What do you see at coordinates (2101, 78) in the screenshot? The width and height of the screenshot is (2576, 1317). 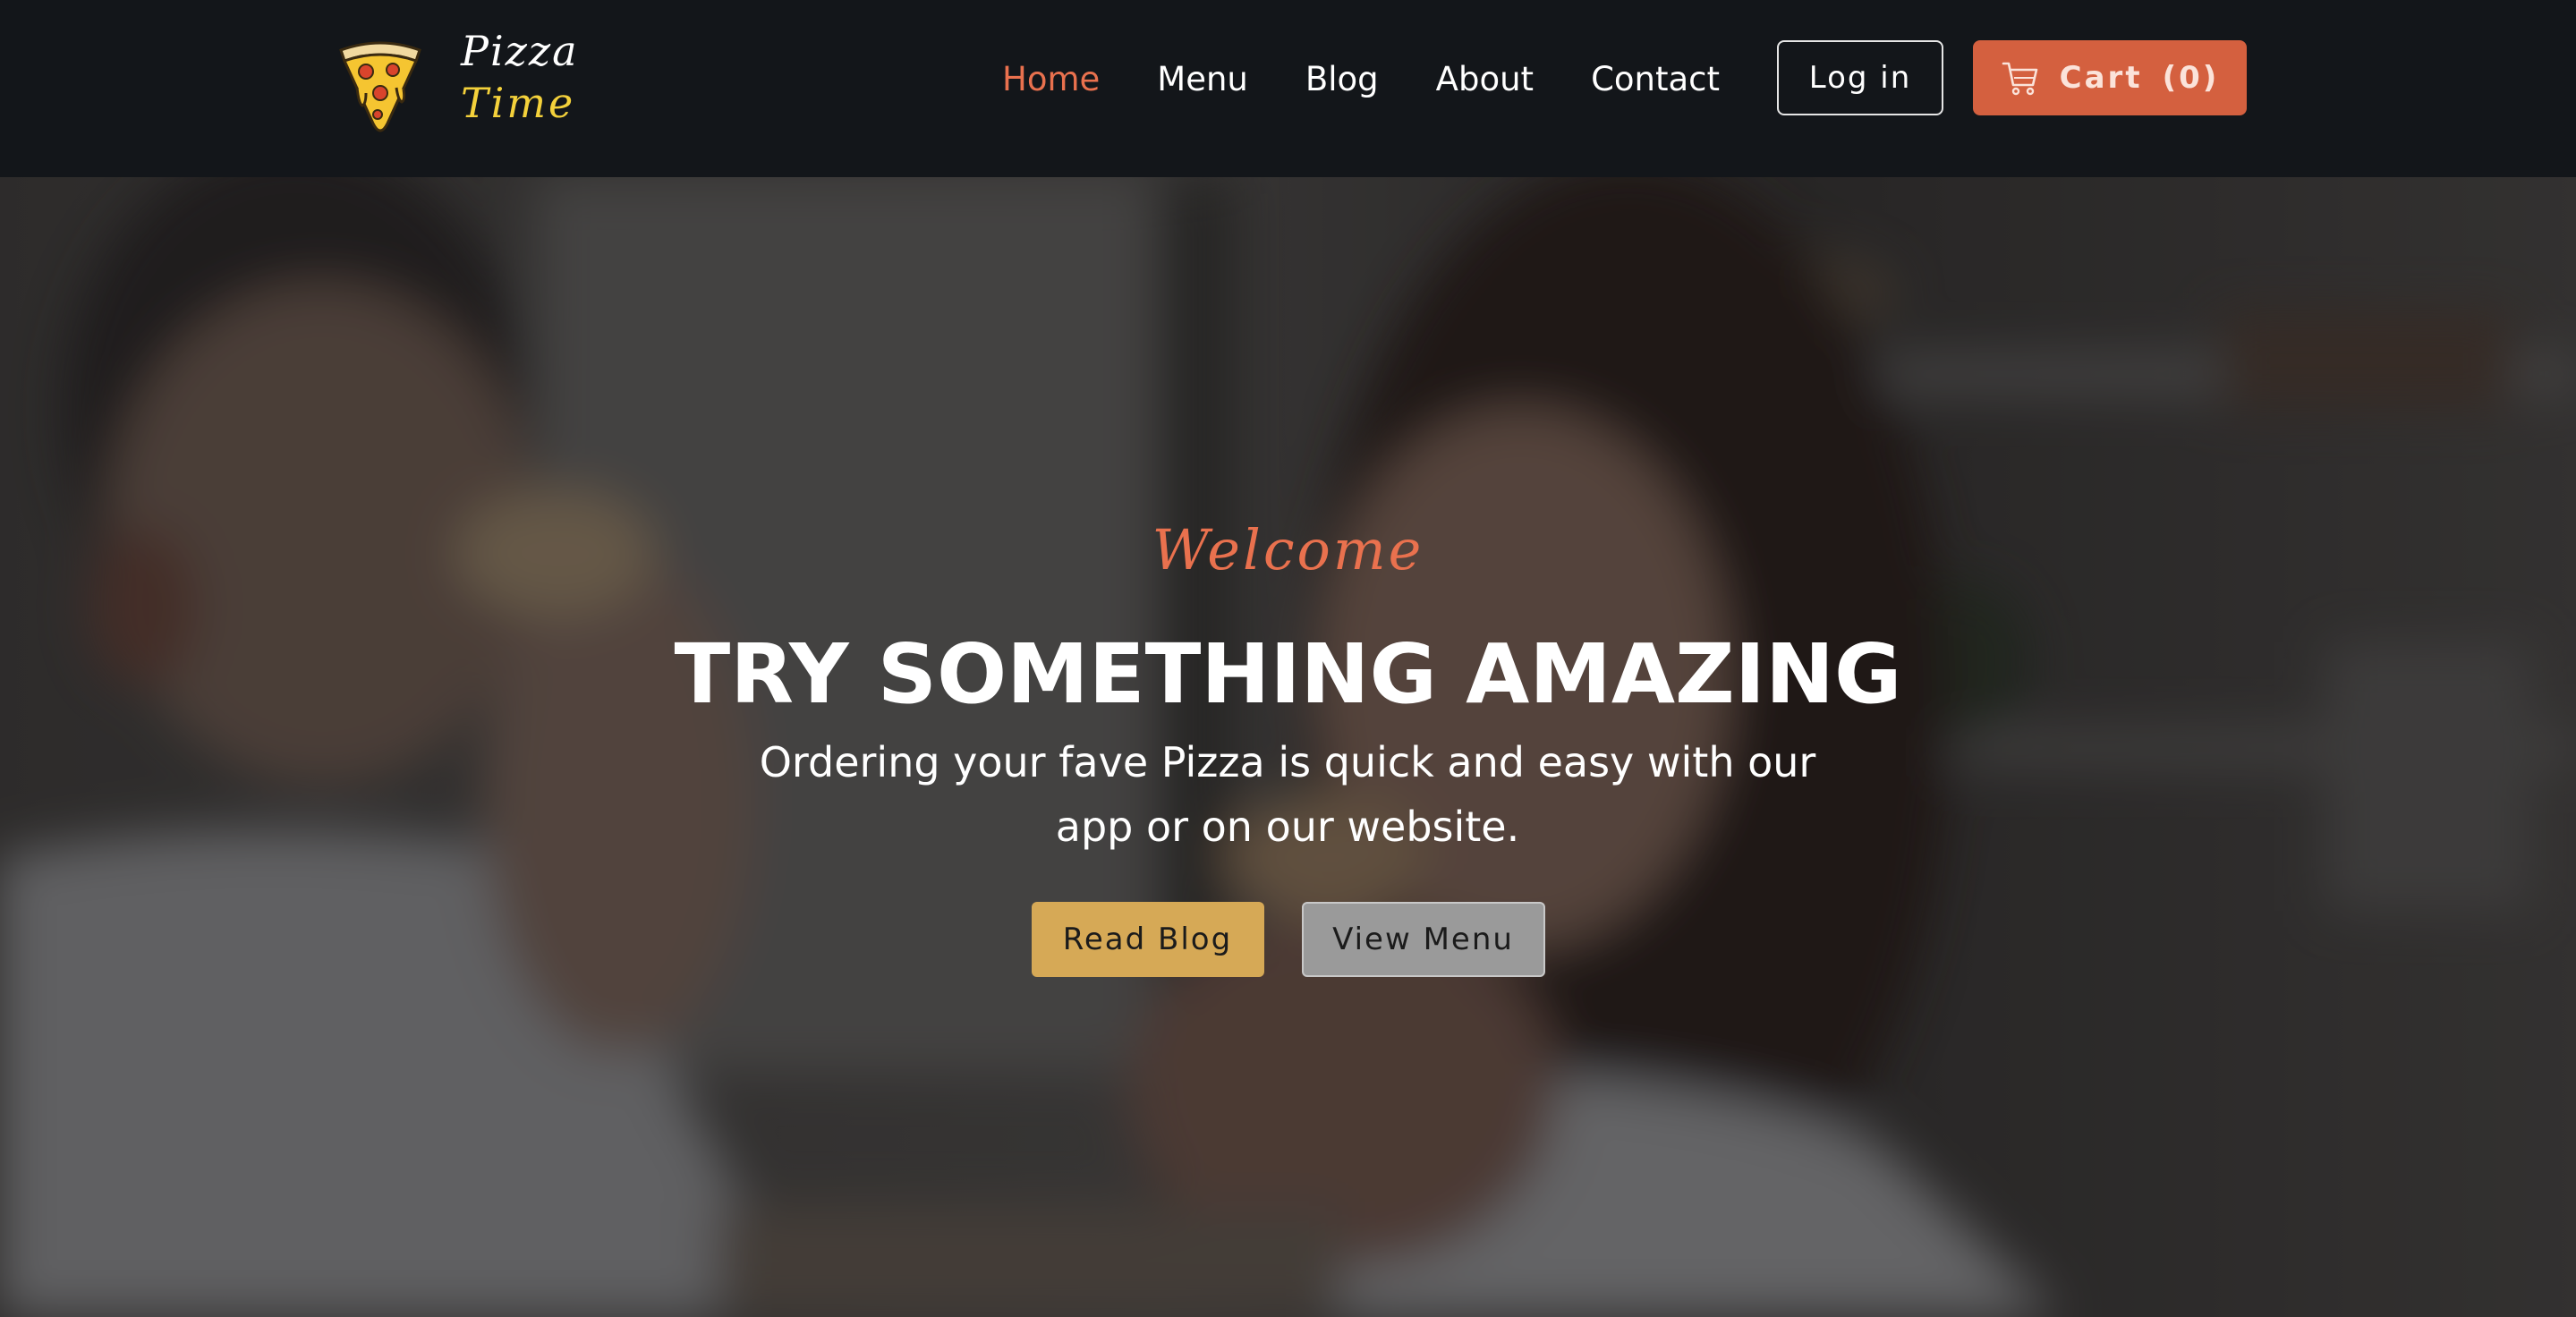 I see `cart-label: Cart` at bounding box center [2101, 78].